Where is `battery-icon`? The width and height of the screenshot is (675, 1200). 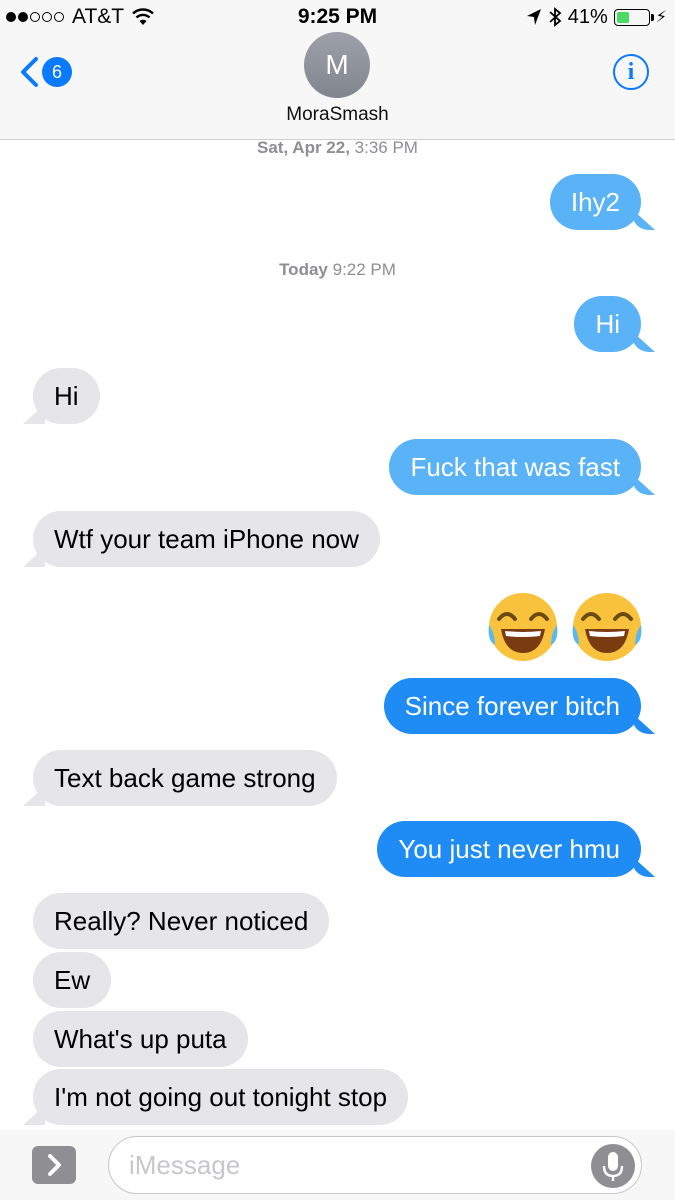 battery-icon is located at coordinates (633, 17).